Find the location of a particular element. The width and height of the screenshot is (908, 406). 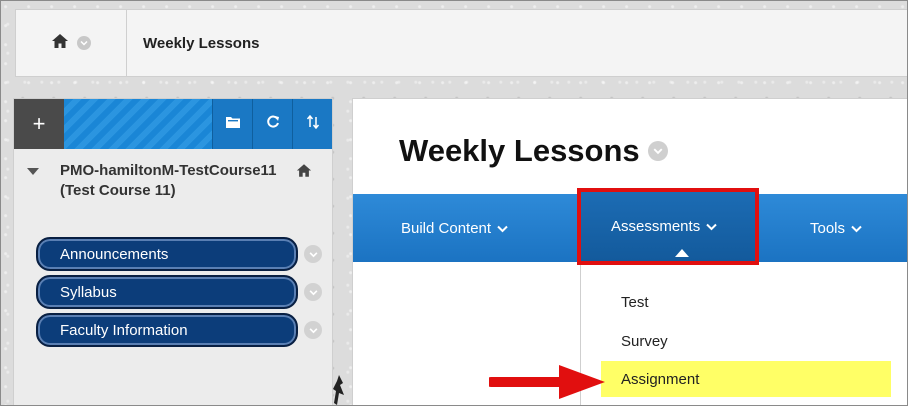

annotation-arrow-icon is located at coordinates (547, 382).